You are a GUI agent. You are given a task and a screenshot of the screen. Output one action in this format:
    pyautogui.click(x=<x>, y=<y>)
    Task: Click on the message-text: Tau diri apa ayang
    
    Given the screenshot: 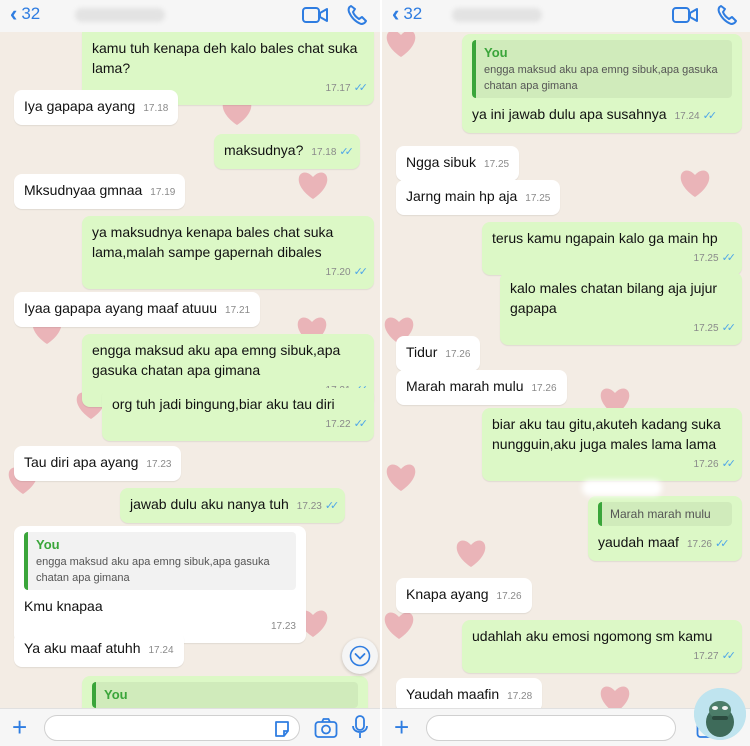 What is the action you would take?
    pyautogui.click(x=81, y=462)
    